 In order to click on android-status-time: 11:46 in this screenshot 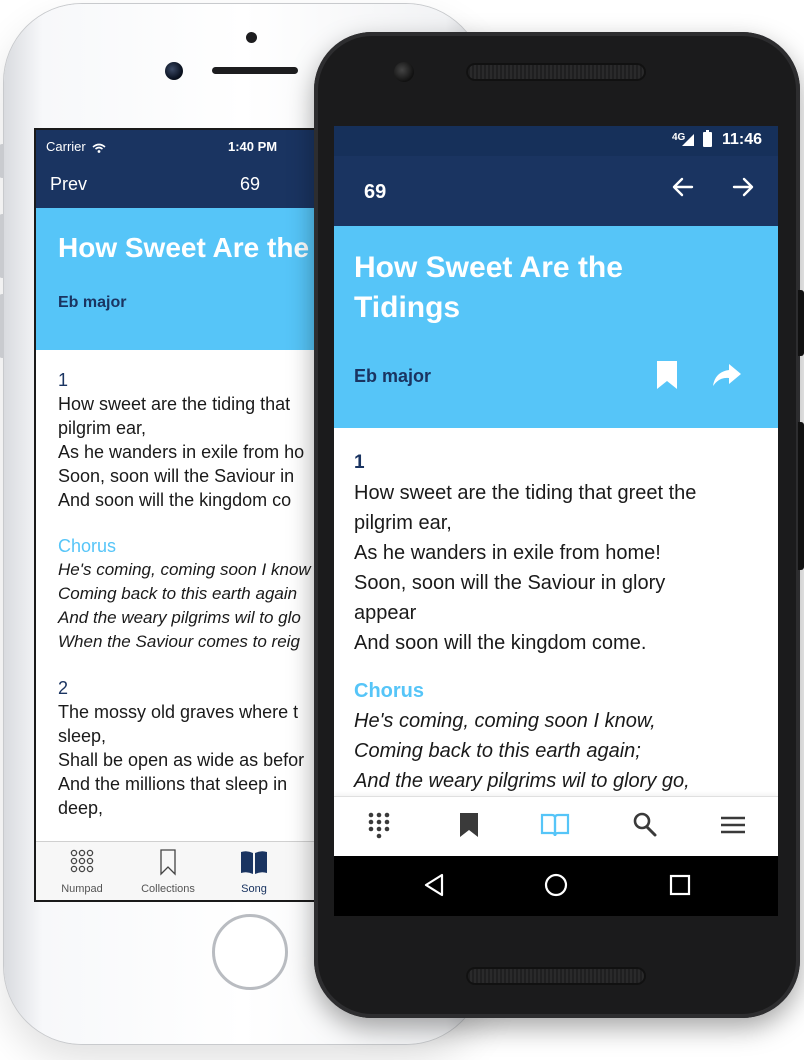, I will do `click(742, 139)`.